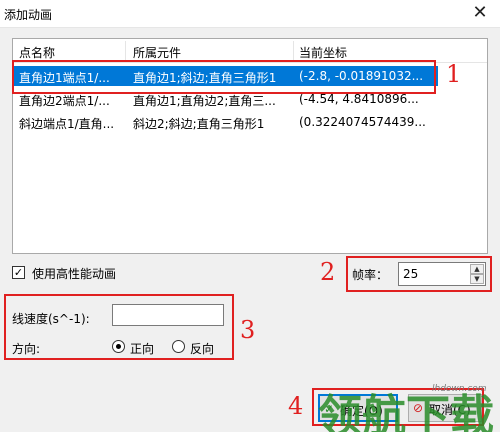 The width and height of the screenshot is (500, 432). I want to click on forward-label: 正向, so click(142, 348).